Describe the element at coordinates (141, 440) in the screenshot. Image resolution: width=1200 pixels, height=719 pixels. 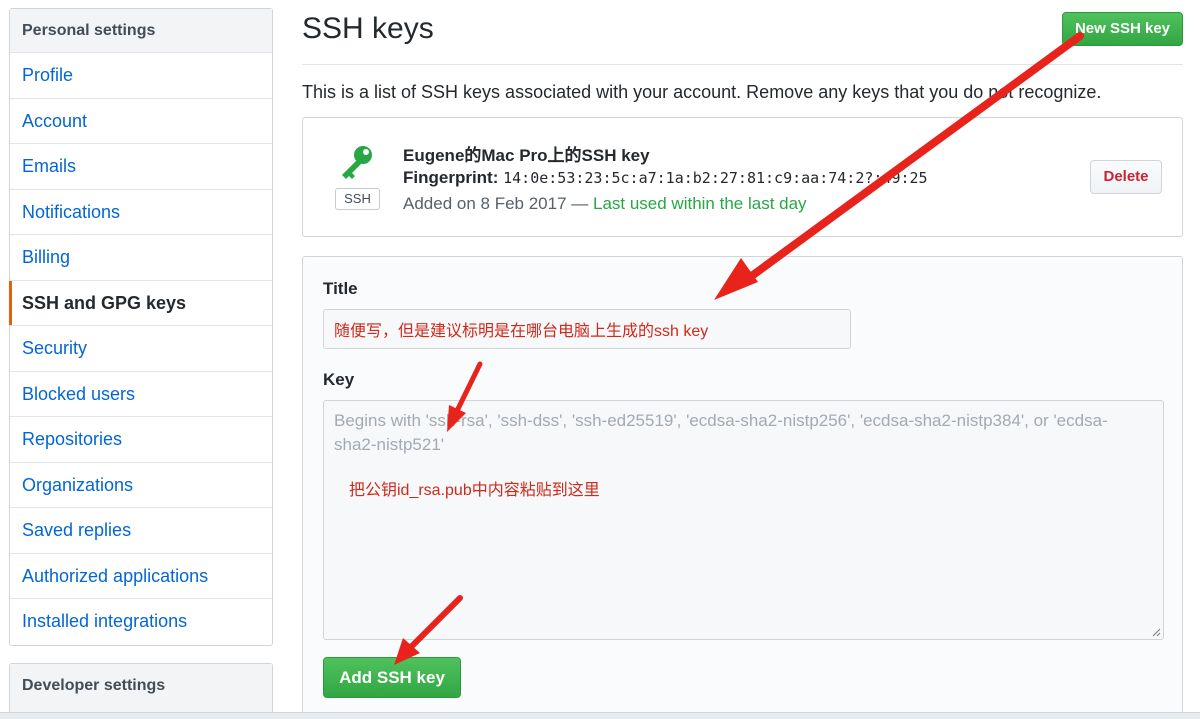
I see `sidebar-item-repositories: Repositories` at that location.